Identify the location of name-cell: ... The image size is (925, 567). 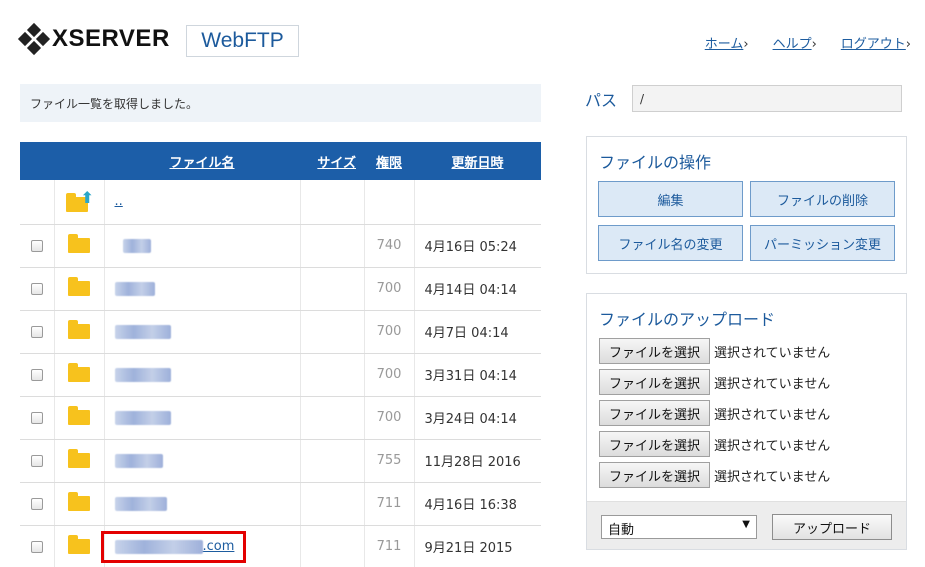
(202, 202).